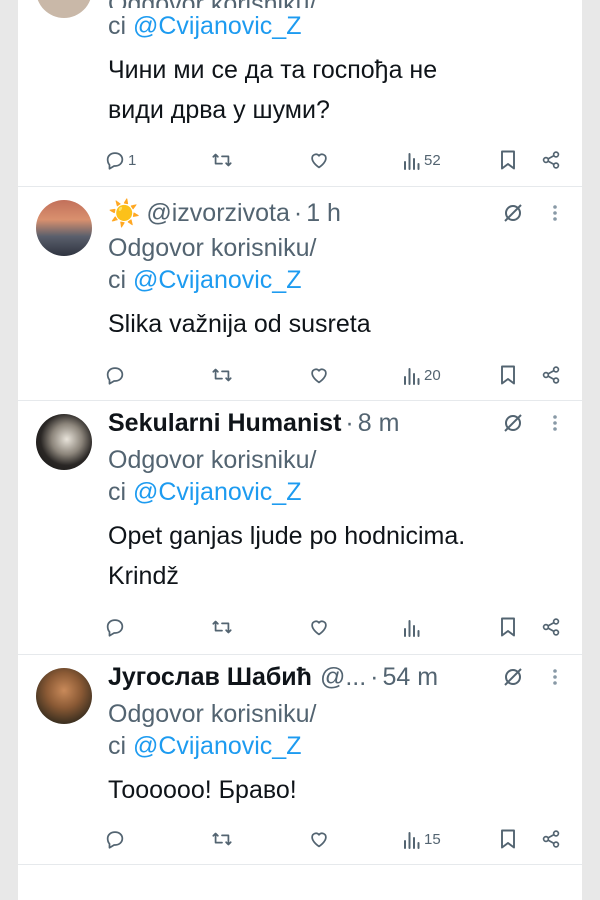  I want to click on tweet-text-line: Тоооооо! Браво!, so click(202, 790).